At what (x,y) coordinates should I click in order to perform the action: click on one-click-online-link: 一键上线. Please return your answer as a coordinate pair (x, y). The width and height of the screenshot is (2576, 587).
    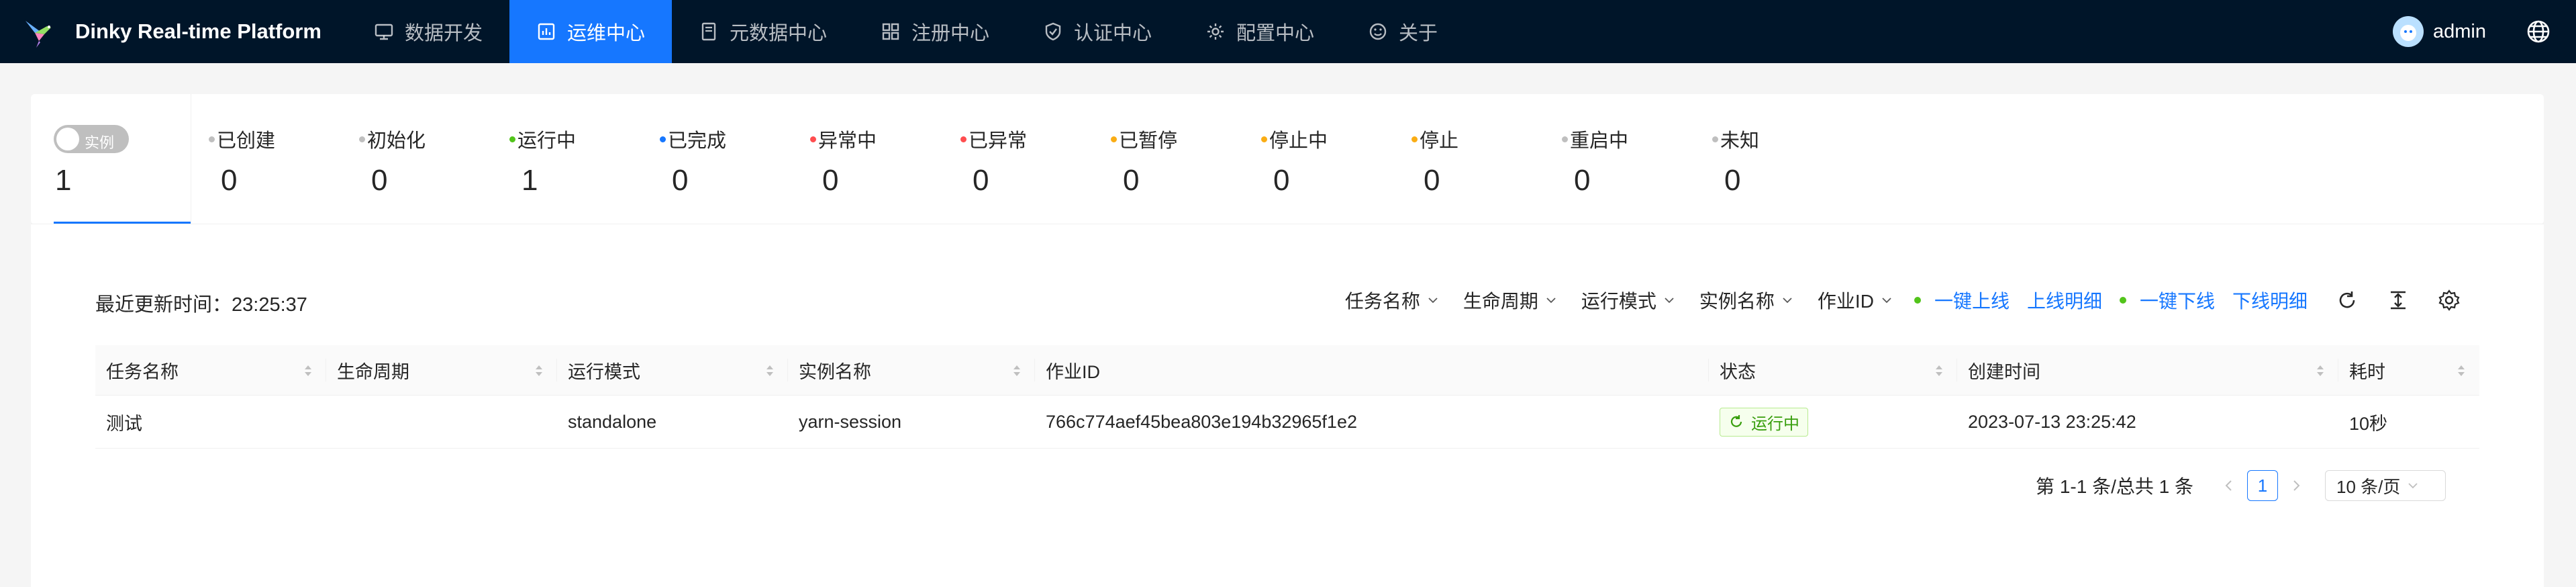
    Looking at the image, I should click on (1962, 300).